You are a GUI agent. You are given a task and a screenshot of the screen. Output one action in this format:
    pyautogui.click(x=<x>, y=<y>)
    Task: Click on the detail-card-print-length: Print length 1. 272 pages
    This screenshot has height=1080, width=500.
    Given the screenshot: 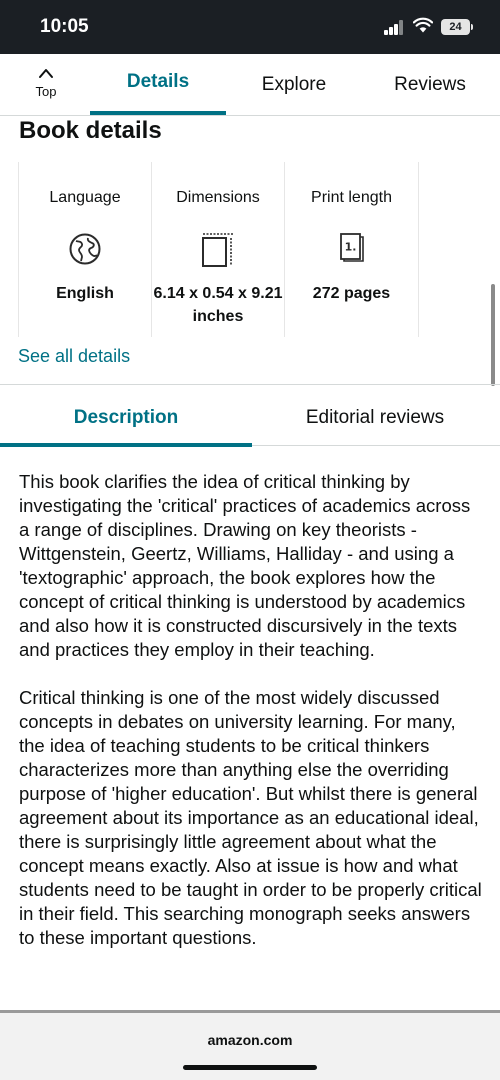 What is the action you would take?
    pyautogui.click(x=352, y=249)
    